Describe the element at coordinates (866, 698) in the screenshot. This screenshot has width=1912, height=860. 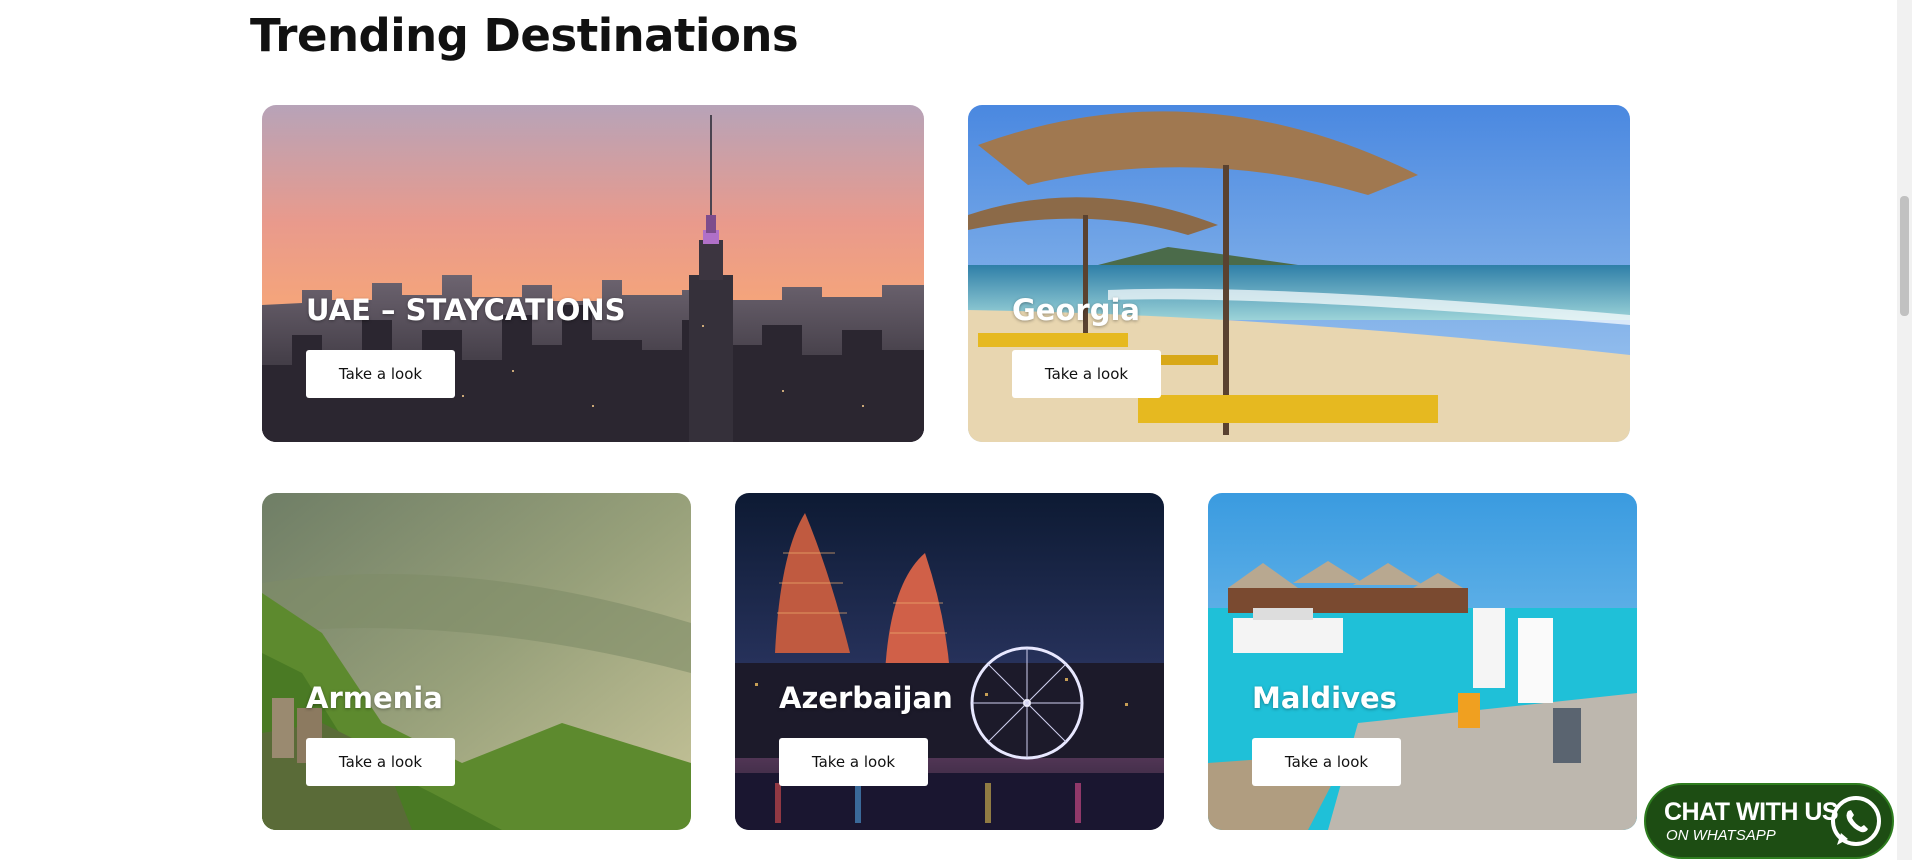
I see `card-title: Azerbaijan` at that location.